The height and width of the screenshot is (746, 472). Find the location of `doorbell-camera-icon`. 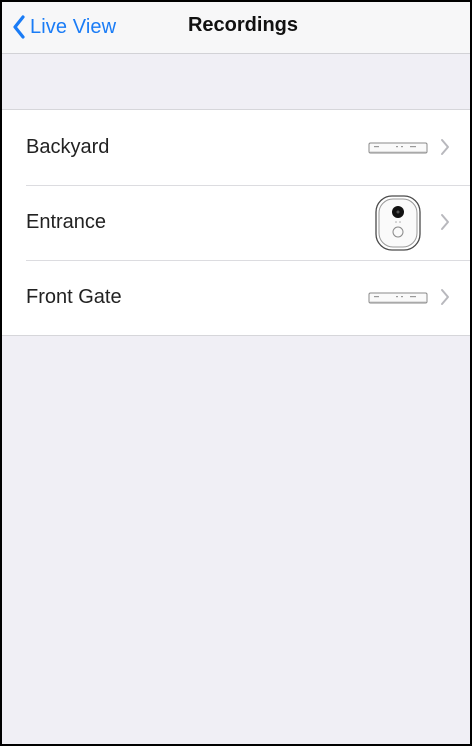

doorbell-camera-icon is located at coordinates (398, 222).